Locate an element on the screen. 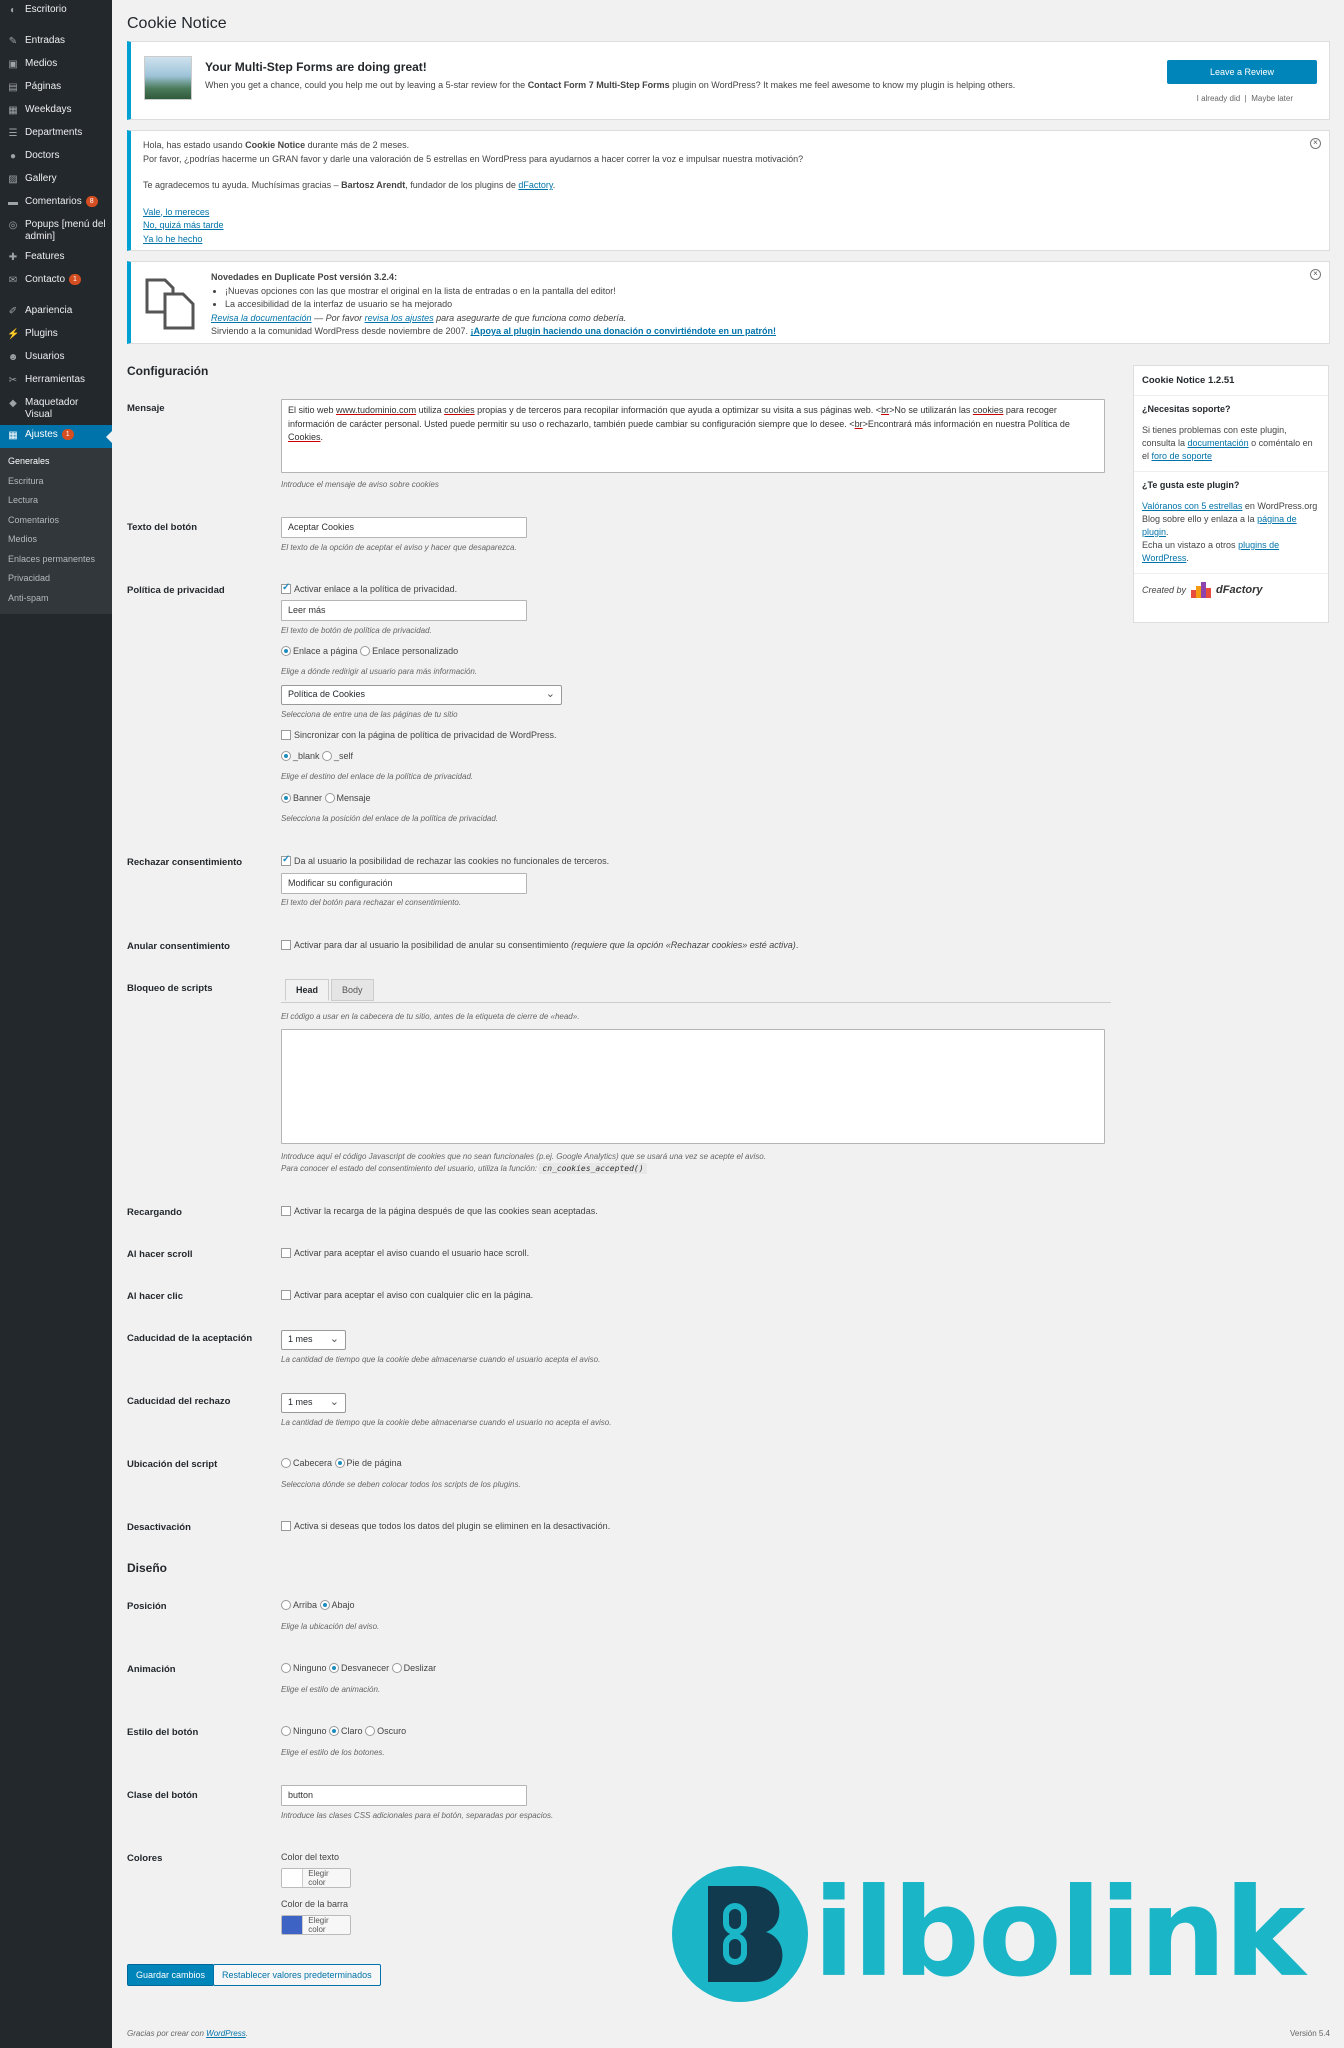 This screenshot has height=2048, width=1344. button-text-label: Texto del botón is located at coordinates (162, 527).